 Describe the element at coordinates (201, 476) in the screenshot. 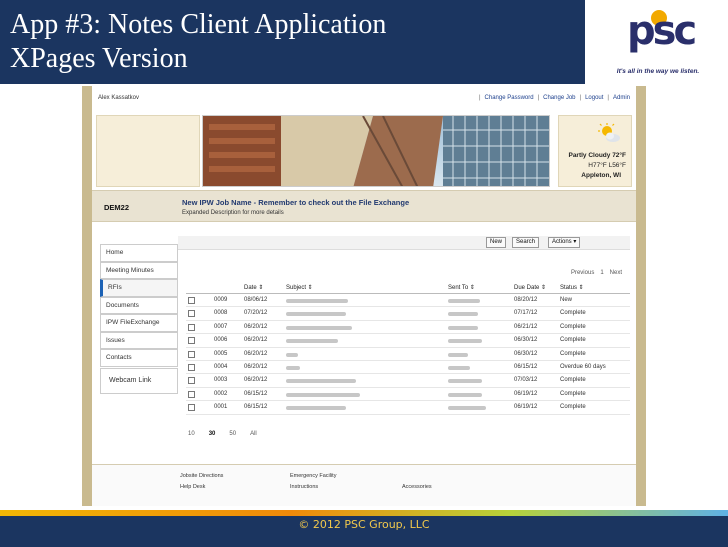

I see `jobsite-directions-link: Jobsite Directions` at that location.